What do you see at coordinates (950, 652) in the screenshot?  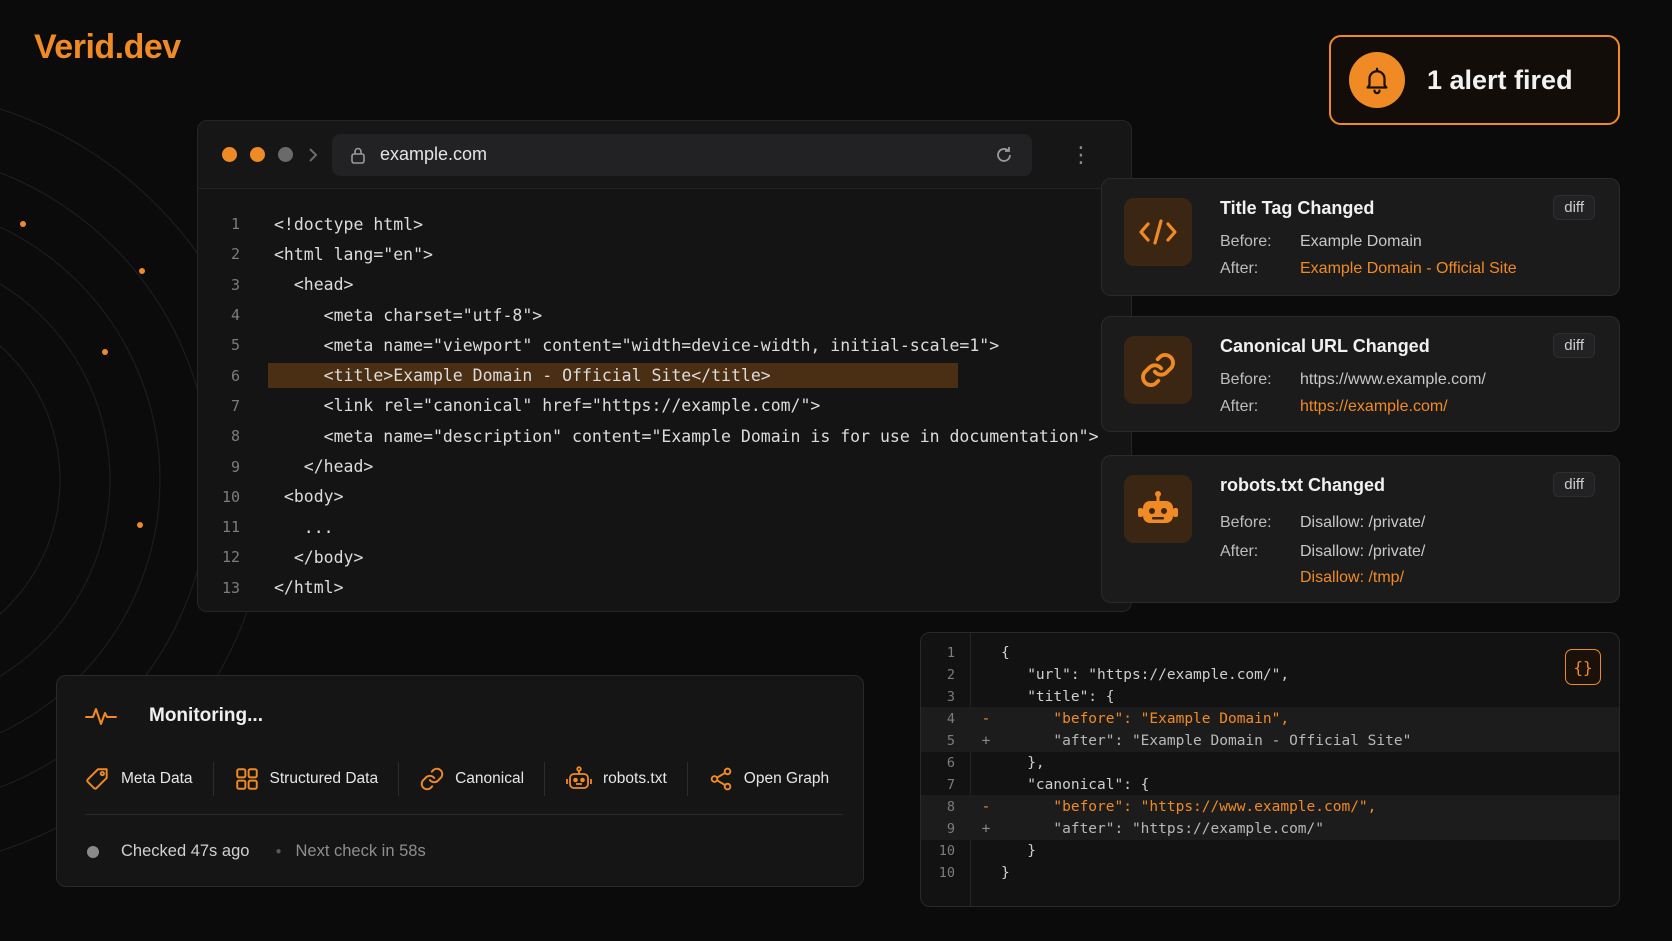 I see `line-number: 1` at bounding box center [950, 652].